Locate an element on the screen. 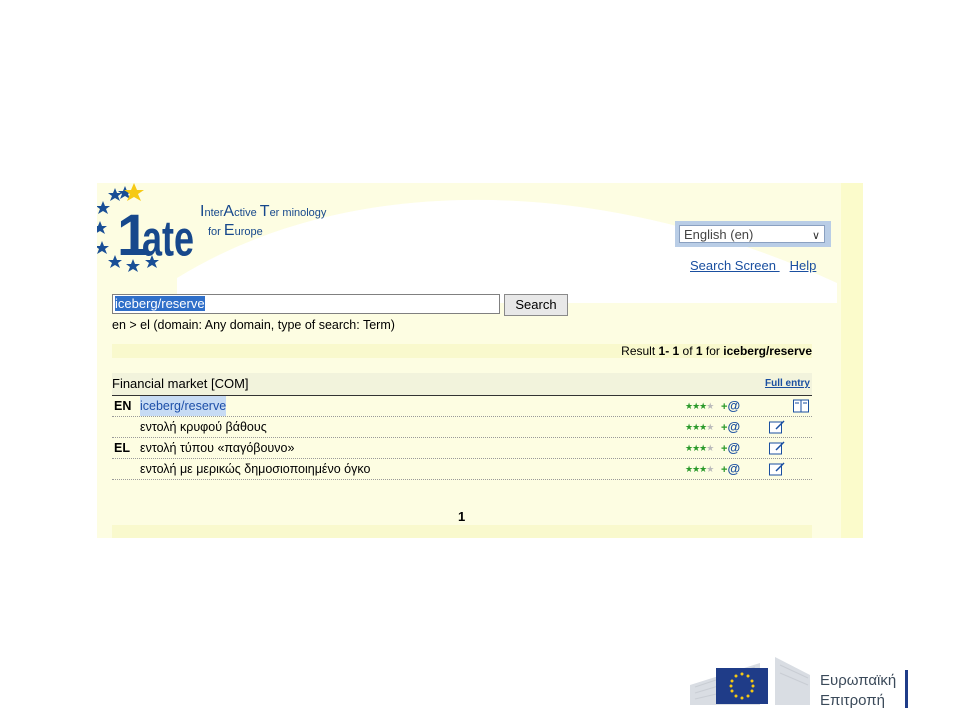 This screenshot has height=720, width=960. language-select: English (en) ∨ is located at coordinates (752, 234).